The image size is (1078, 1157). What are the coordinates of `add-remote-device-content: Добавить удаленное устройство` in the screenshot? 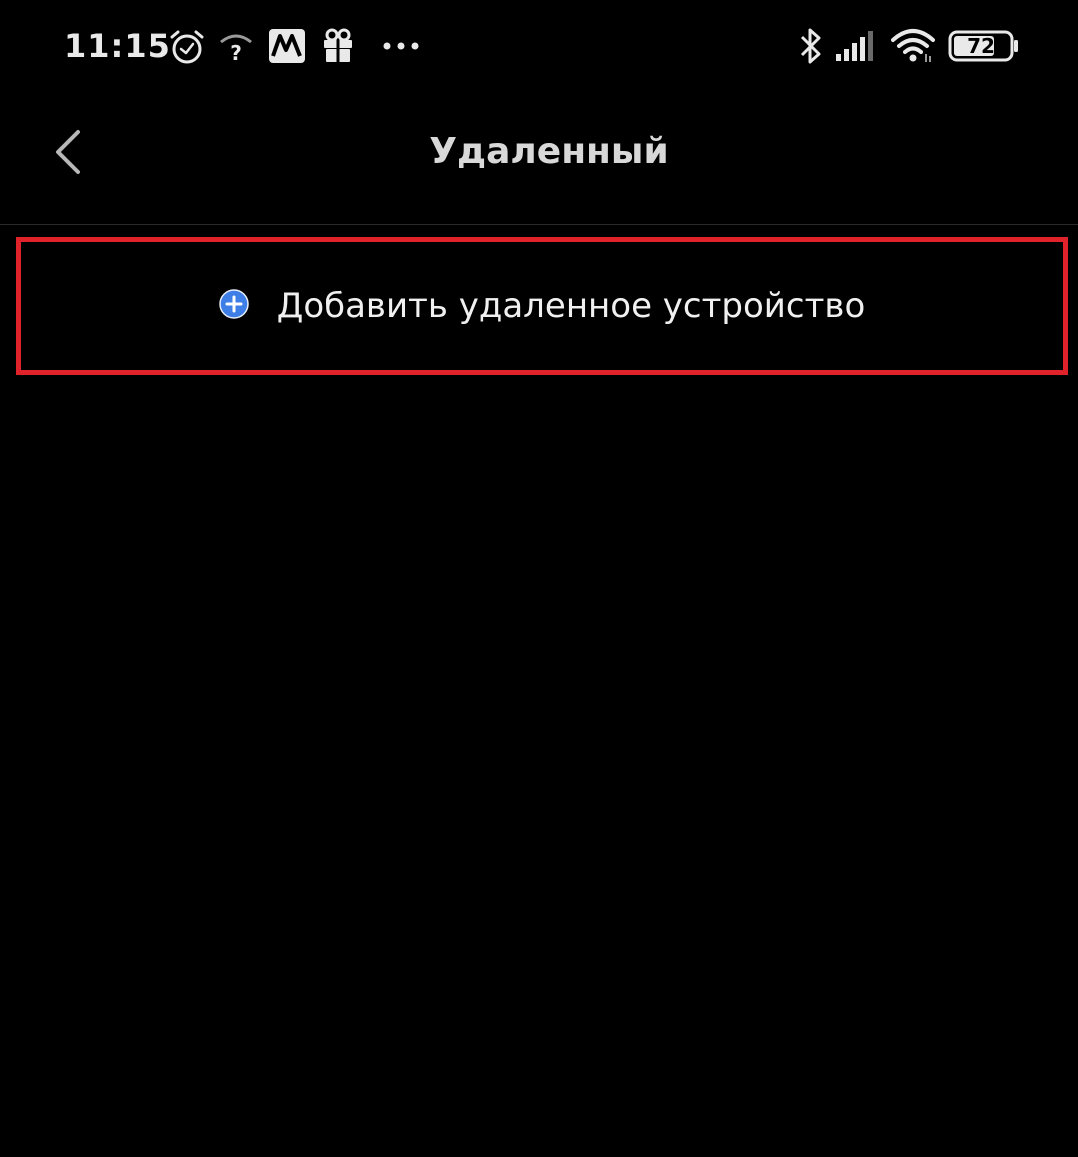 It's located at (542, 306).